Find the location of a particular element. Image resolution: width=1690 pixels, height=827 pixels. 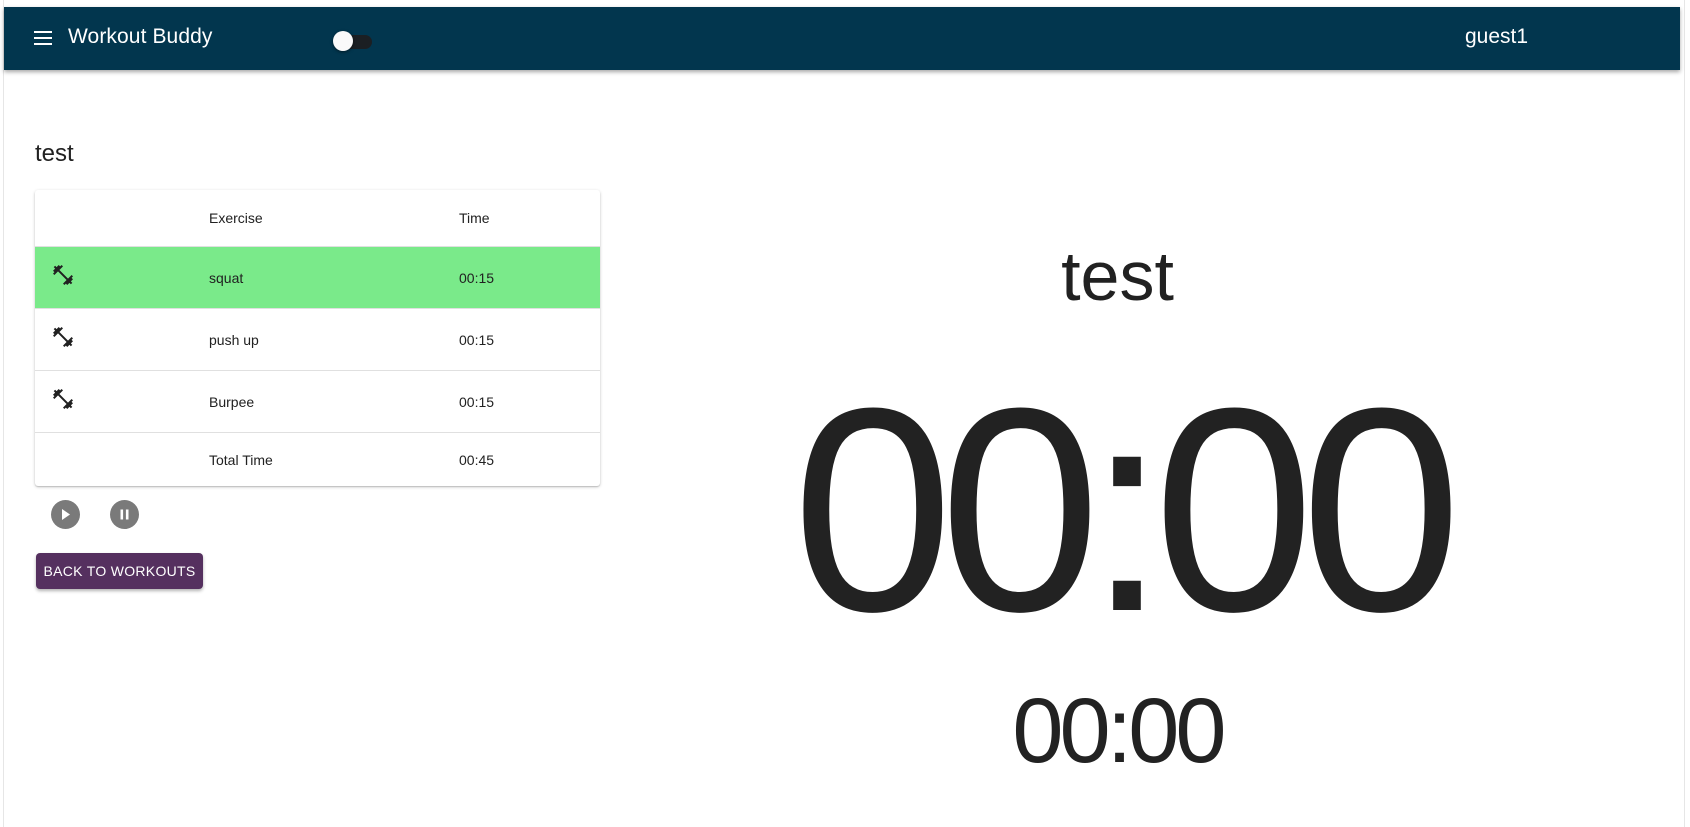

timer-workout-title: test is located at coordinates (1117, 276).